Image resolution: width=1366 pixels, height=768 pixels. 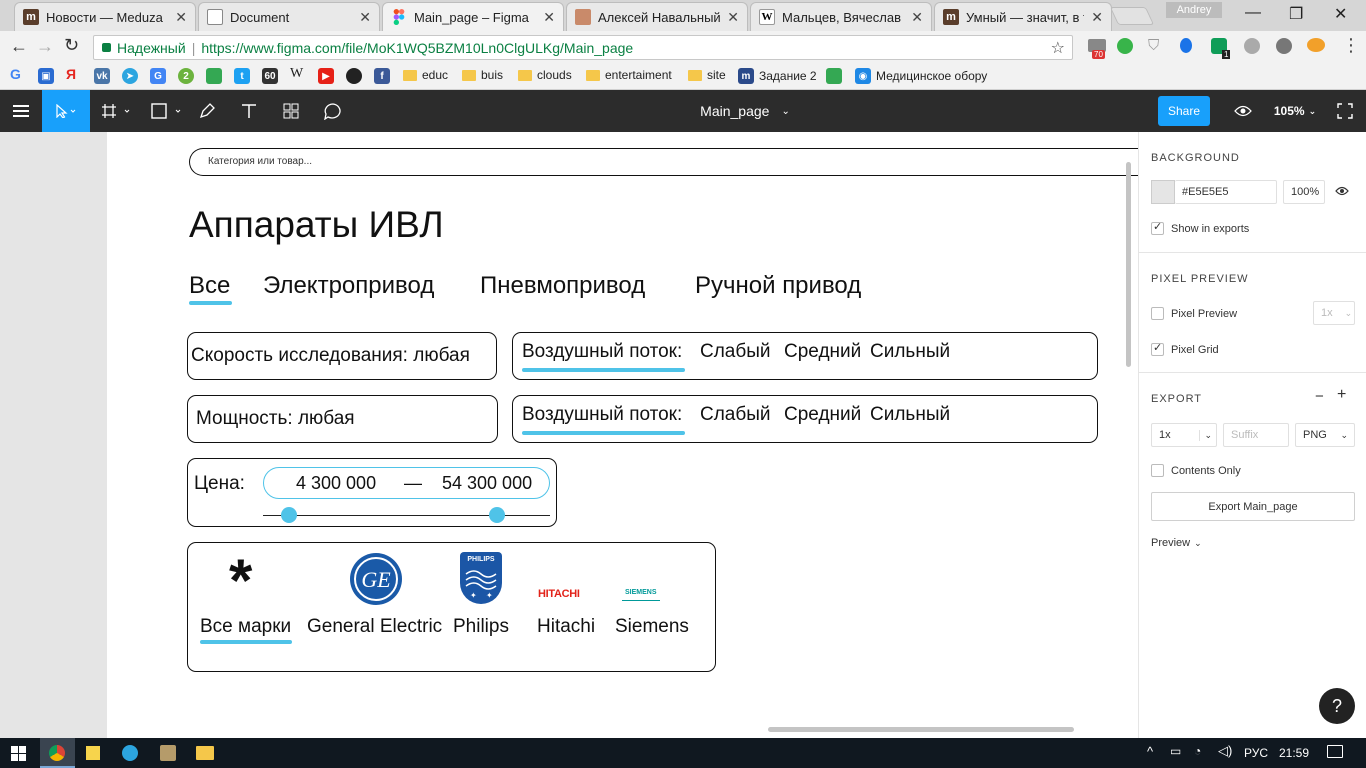 What do you see at coordinates (166, 111) in the screenshot?
I see `rectangle-tool-icon` at bounding box center [166, 111].